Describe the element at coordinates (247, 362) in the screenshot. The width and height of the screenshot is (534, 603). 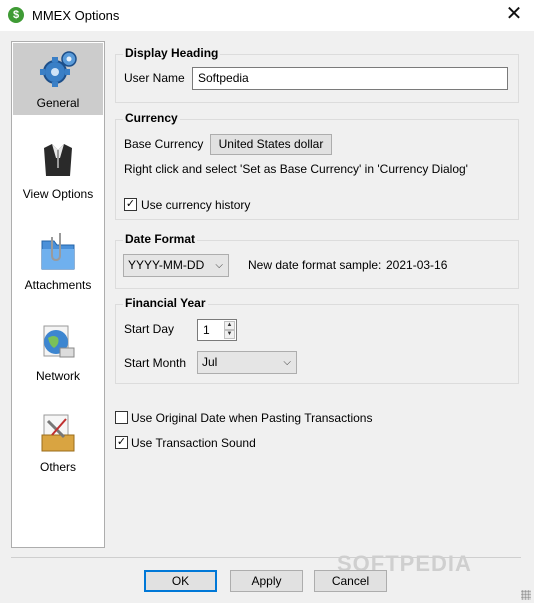
I see `start-month-select: Jul ⌵` at that location.